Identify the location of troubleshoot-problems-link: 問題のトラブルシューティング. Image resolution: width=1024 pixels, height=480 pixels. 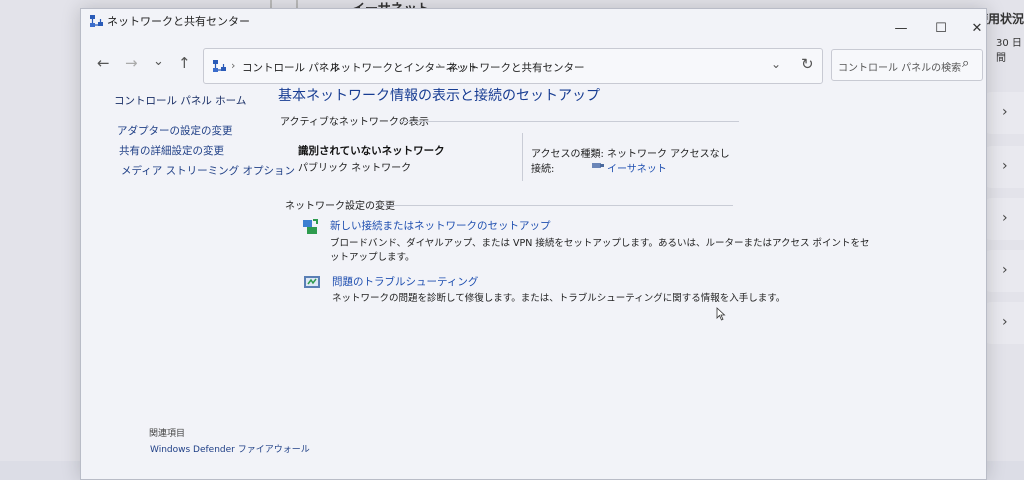
(405, 281).